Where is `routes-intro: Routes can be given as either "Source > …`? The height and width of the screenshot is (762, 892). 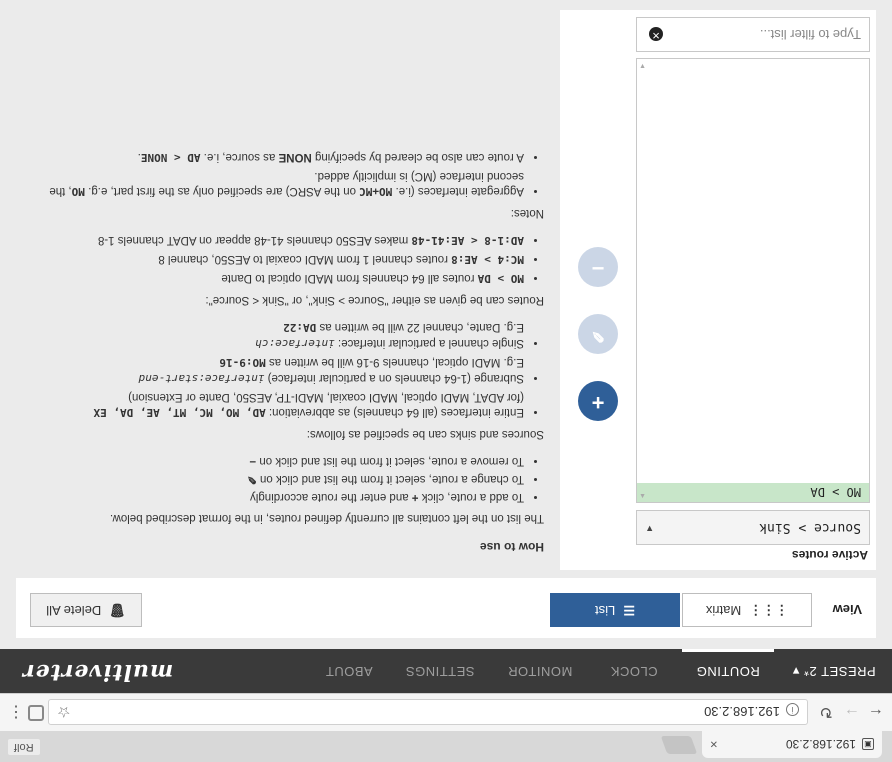
routes-intro: Routes can be given as either "Source > … is located at coordinates (374, 300).